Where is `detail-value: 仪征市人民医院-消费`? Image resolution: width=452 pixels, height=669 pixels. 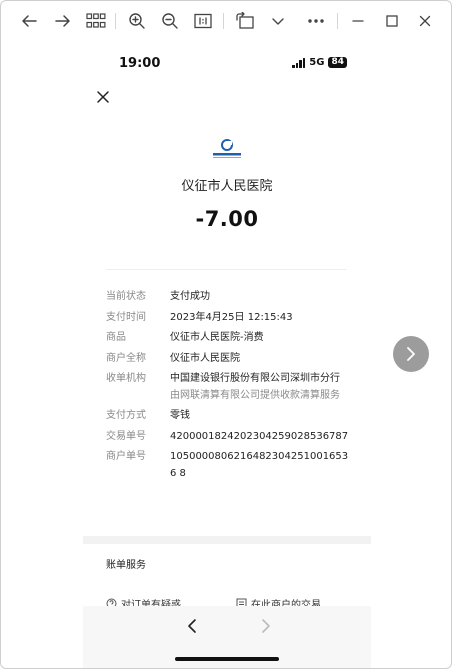
detail-value: 仪征市人民医院-消费 is located at coordinates (217, 337).